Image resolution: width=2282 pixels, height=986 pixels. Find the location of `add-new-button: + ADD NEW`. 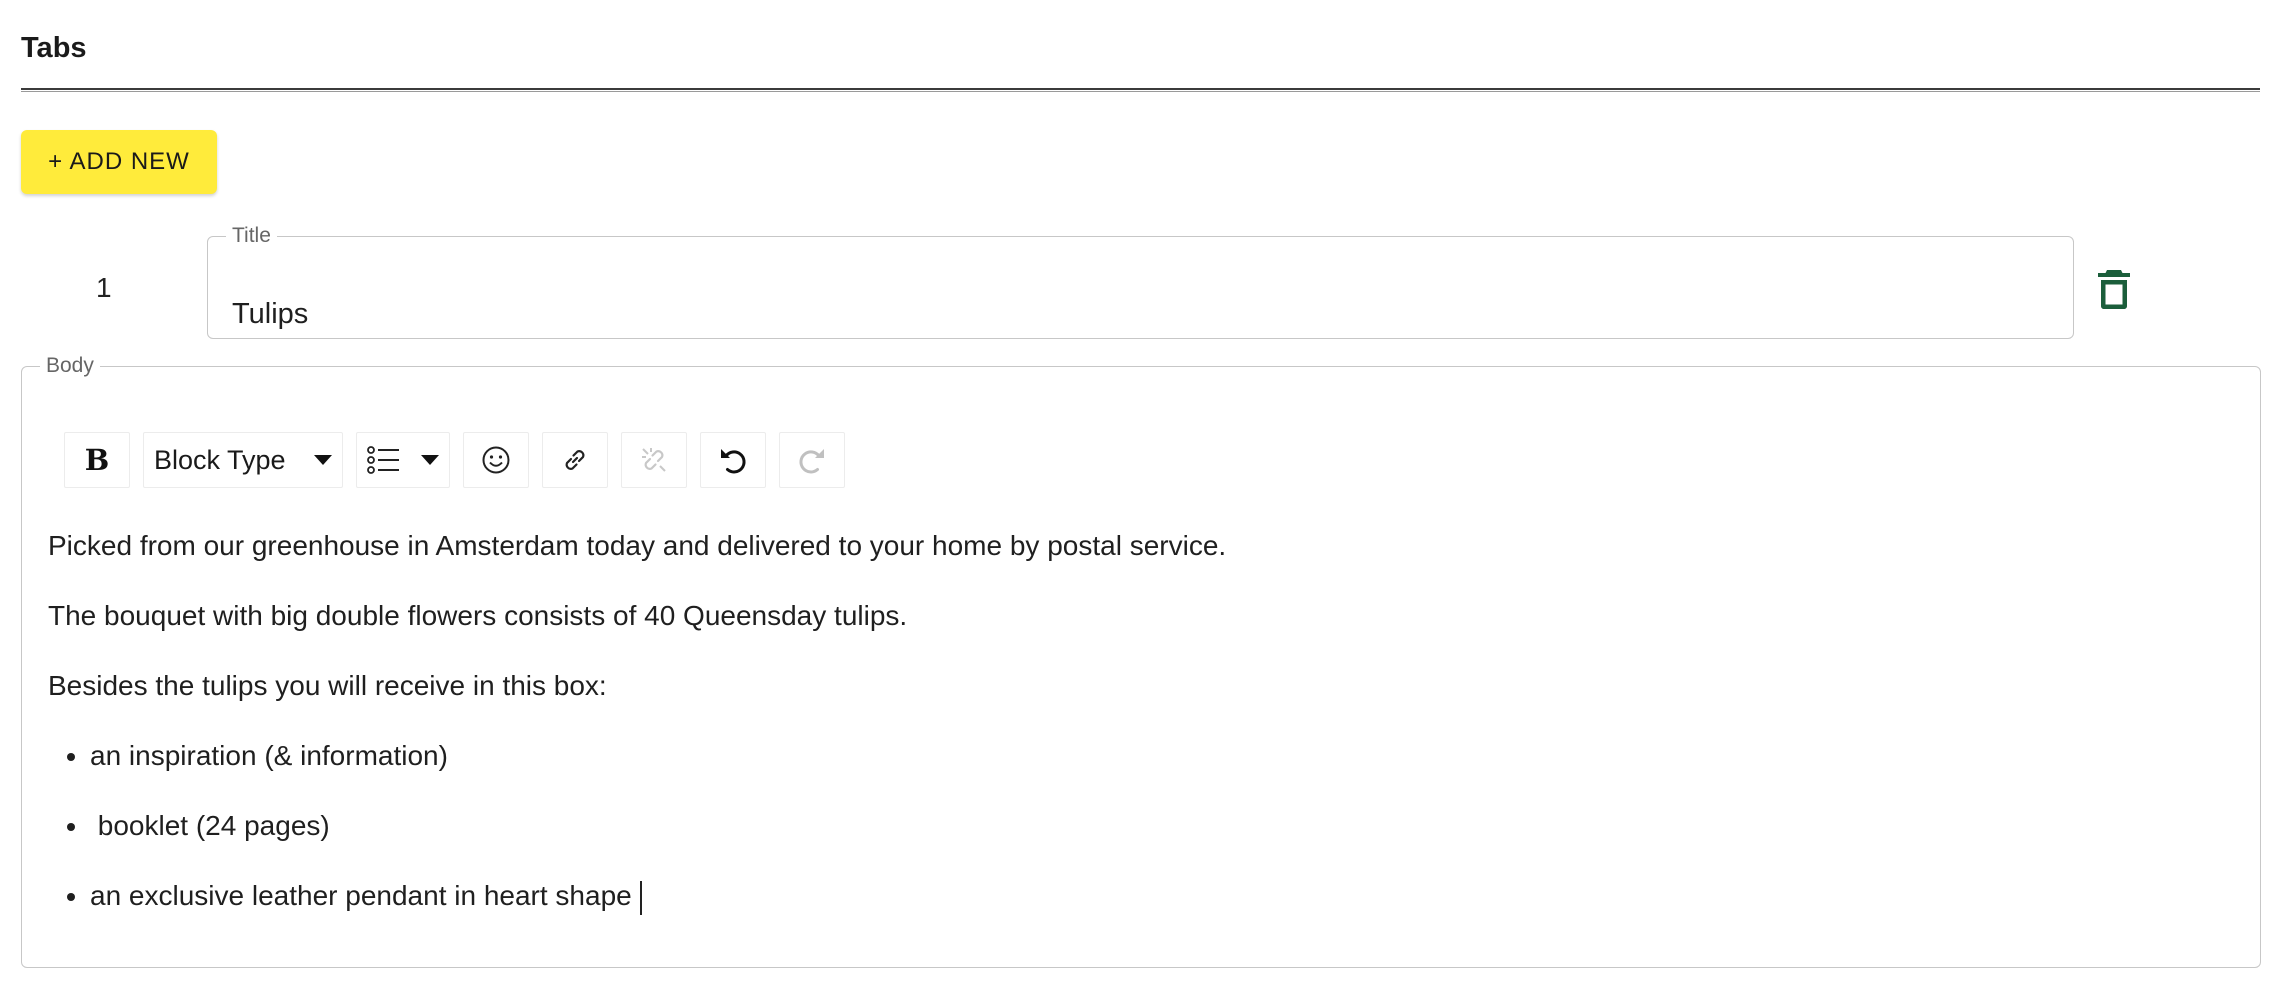

add-new-button: + ADD NEW is located at coordinates (119, 162).